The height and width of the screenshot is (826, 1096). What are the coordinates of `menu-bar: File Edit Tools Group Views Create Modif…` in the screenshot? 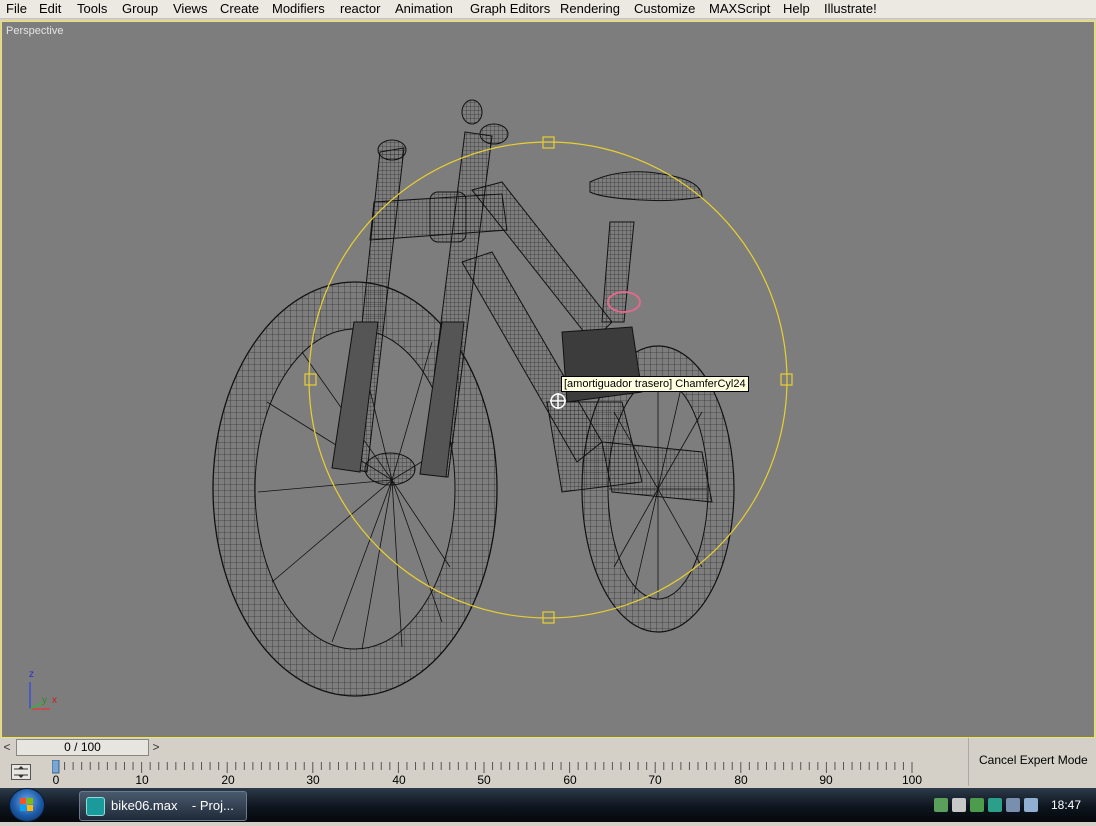 It's located at (548, 9).